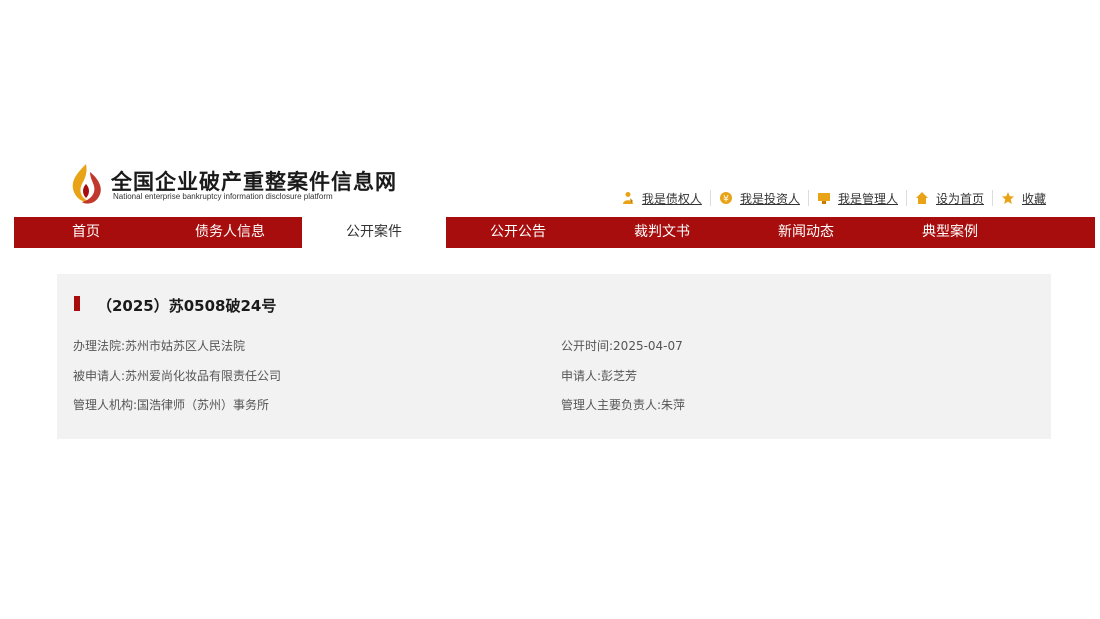  Describe the element at coordinates (806, 232) in the screenshot. I see `nav-news: 新闻动态` at that location.